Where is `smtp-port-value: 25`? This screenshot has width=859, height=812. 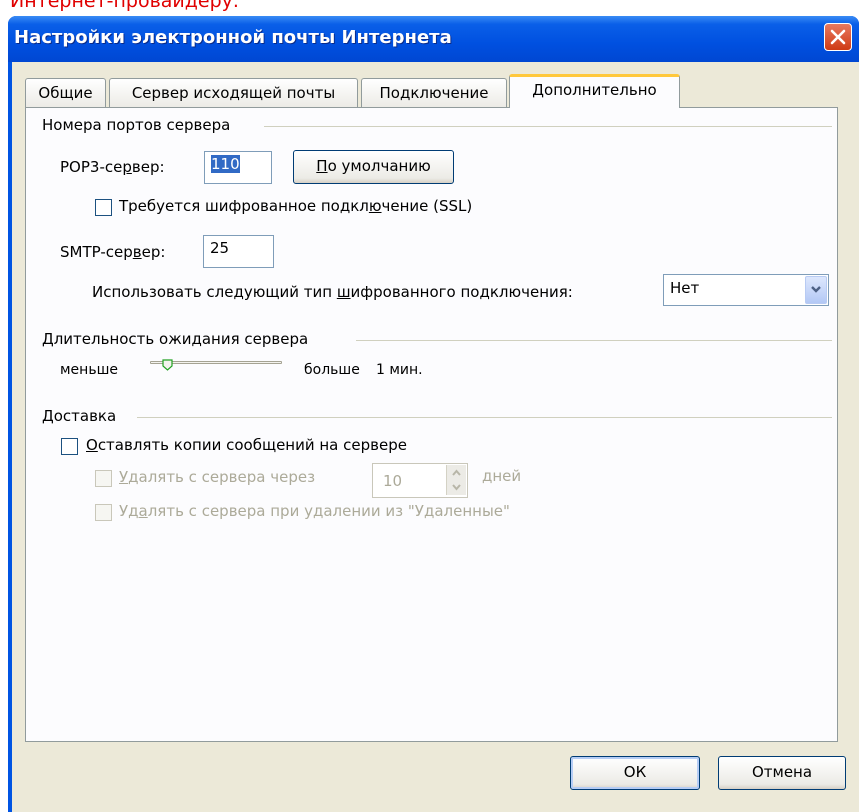 smtp-port-value: 25 is located at coordinates (220, 248).